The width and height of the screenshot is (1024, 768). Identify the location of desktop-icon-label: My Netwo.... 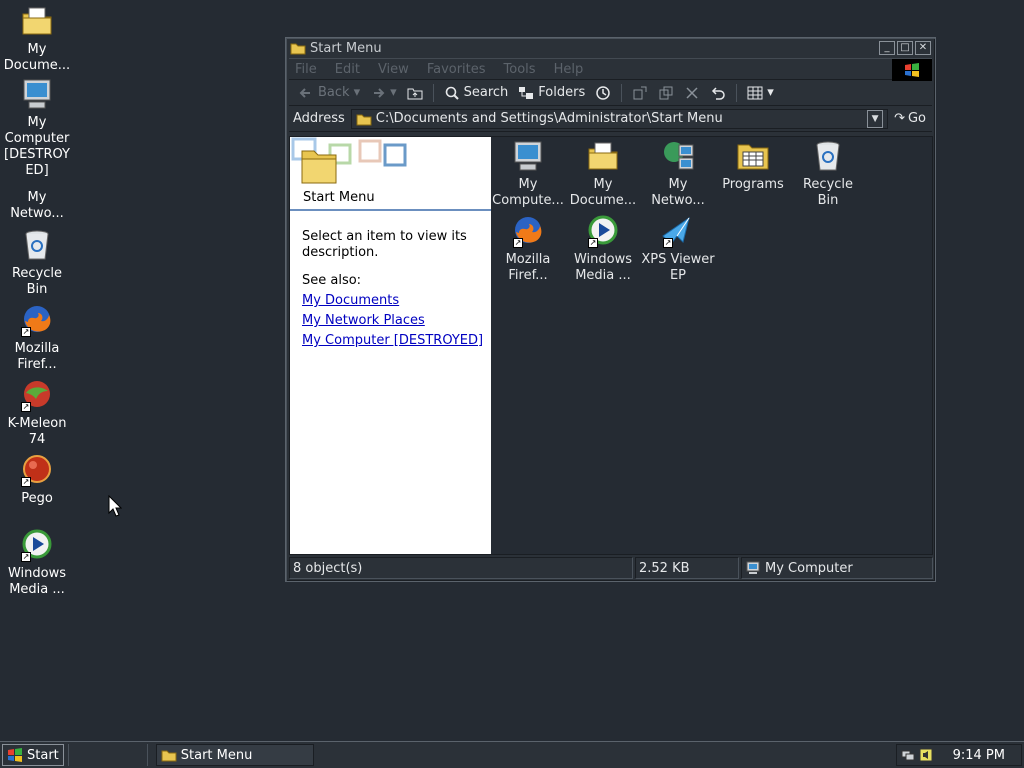
(37, 205).